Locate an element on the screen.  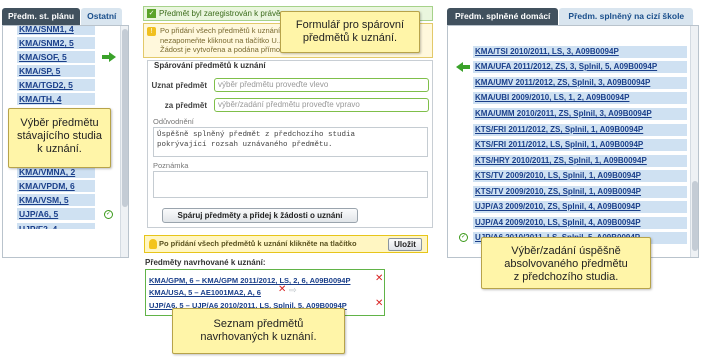
justification-line: pokrývající rozsah uznávaného předmětu. is located at coordinates (245, 145).